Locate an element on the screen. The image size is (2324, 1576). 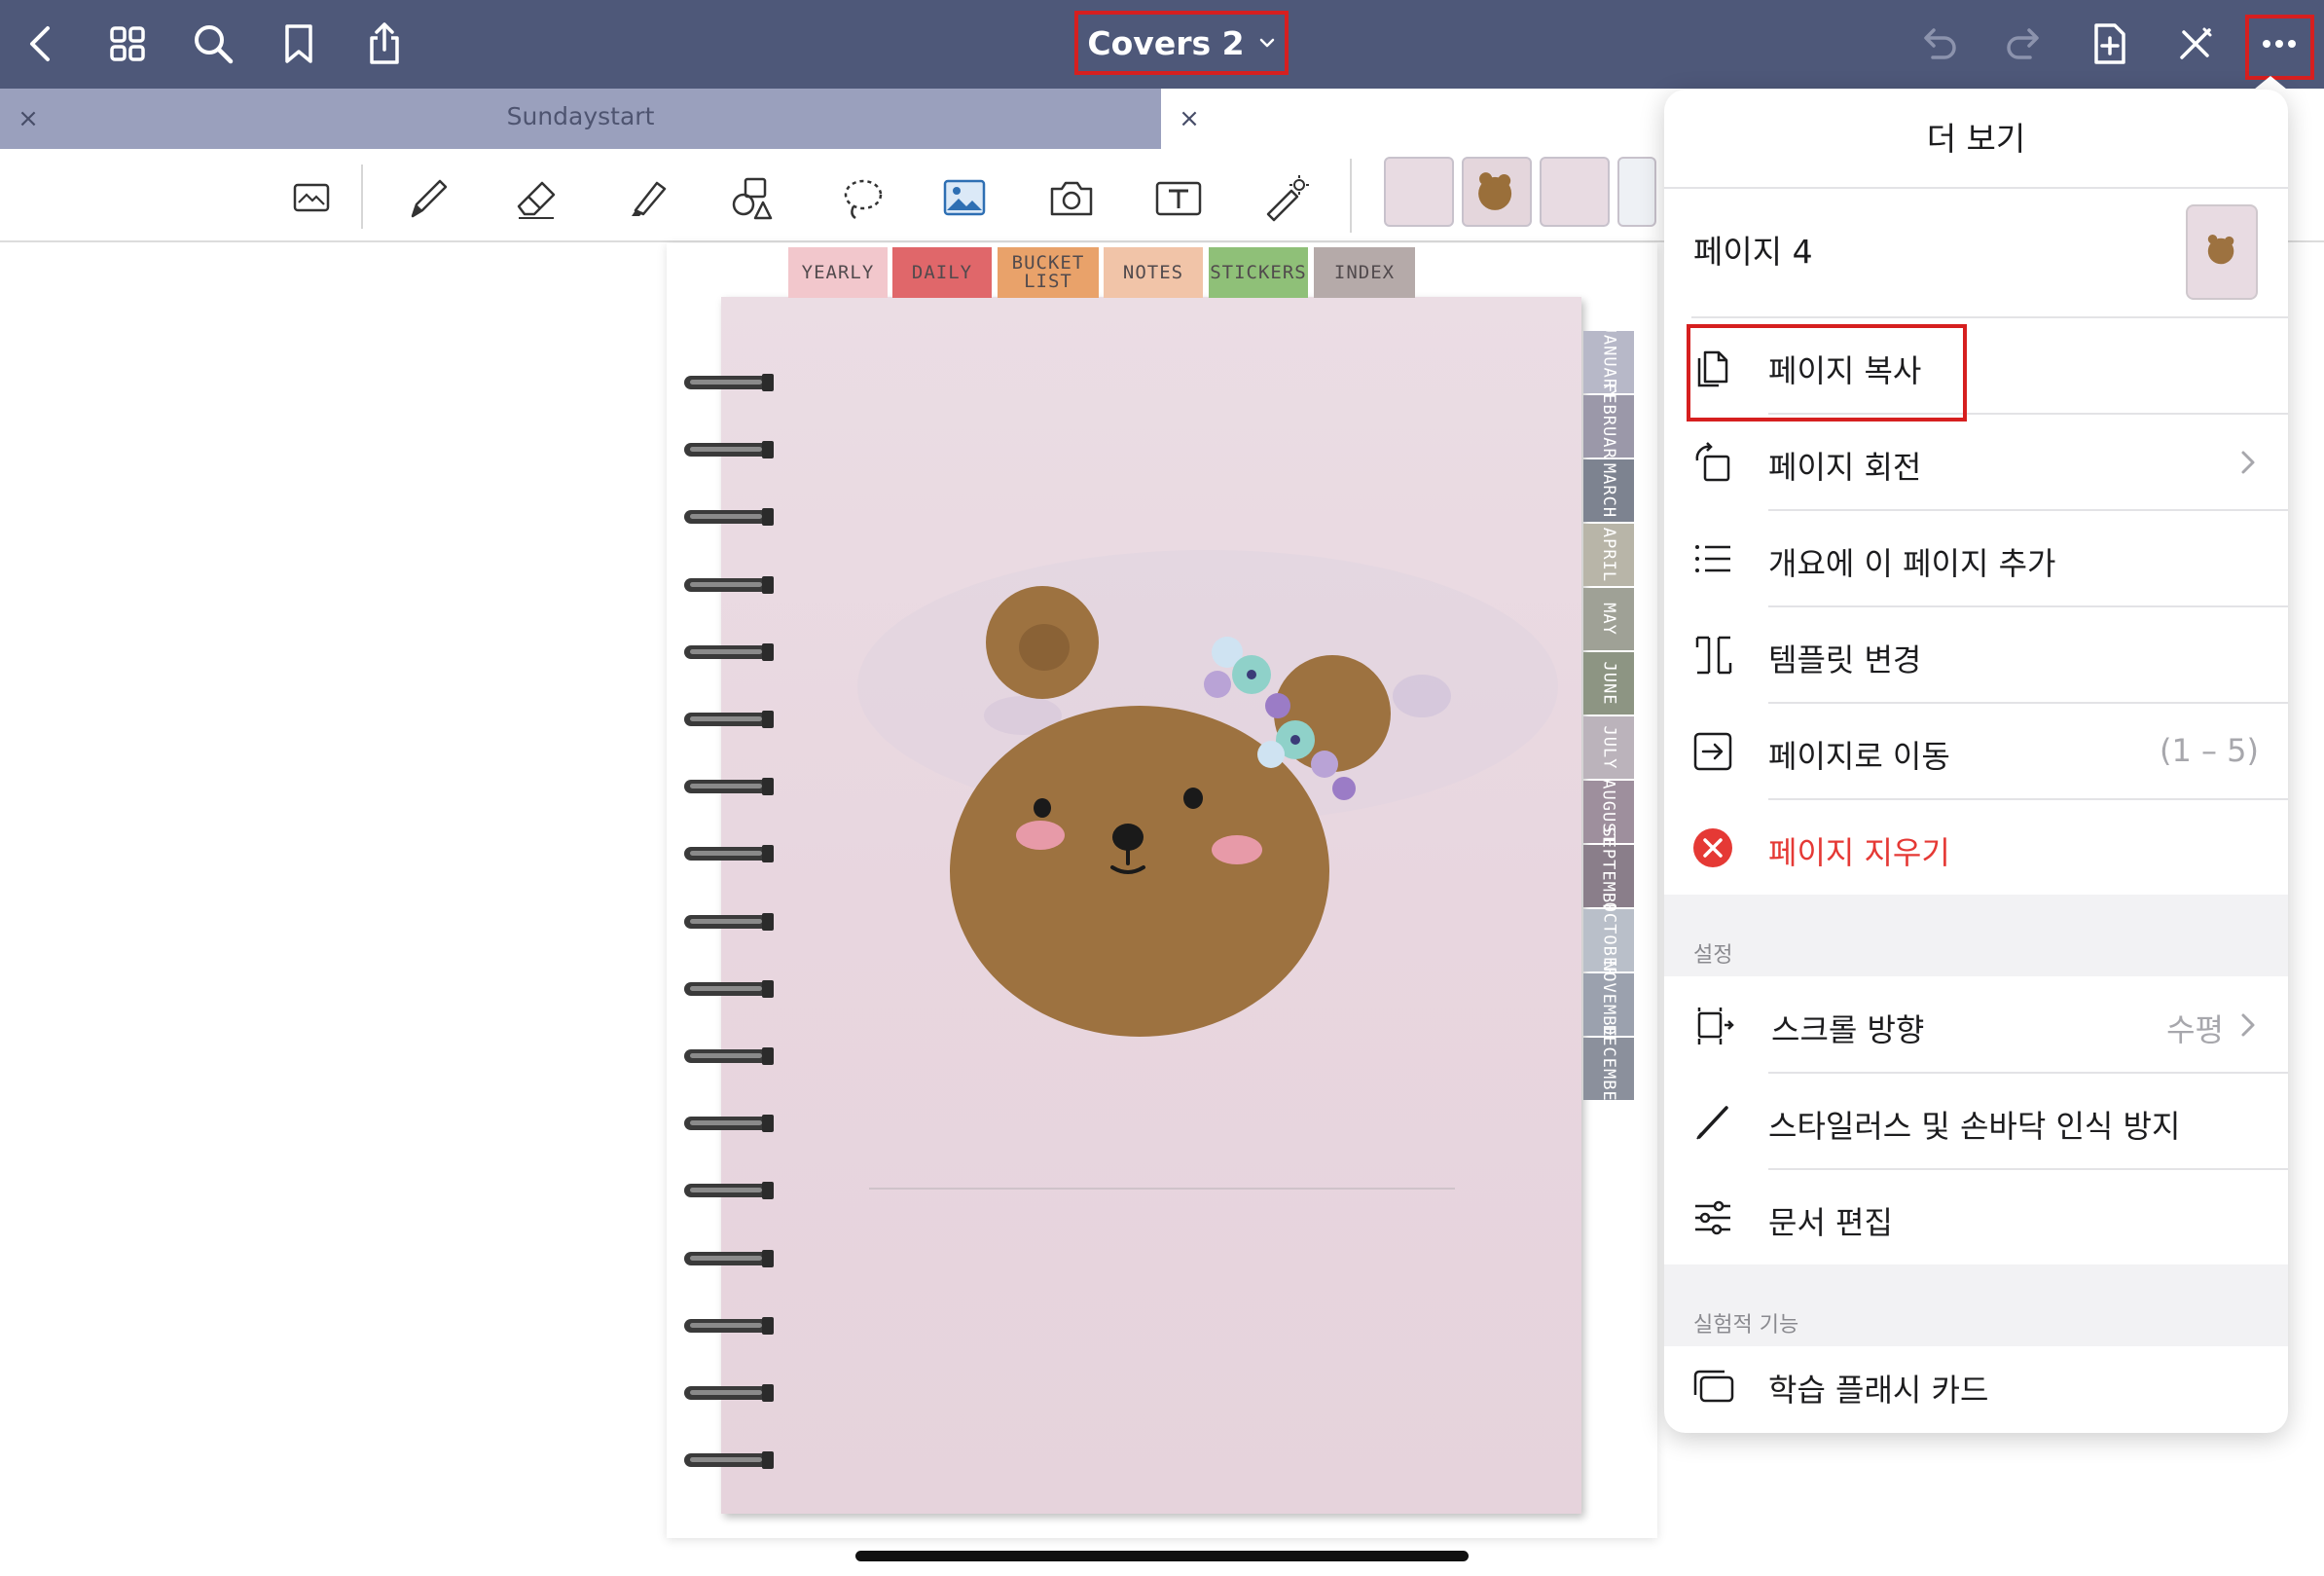
tab-april: APRIL is located at coordinates (1608, 555).